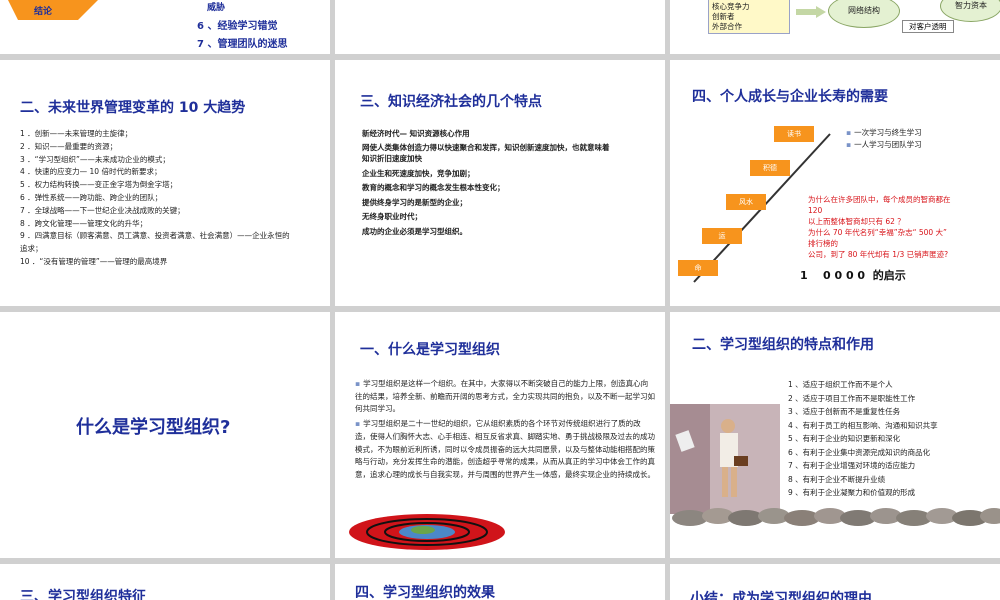  What do you see at coordinates (844, 438) in the screenshot?
I see `list-item: 5 、有利于企业的知识更新和深化` at bounding box center [844, 438].